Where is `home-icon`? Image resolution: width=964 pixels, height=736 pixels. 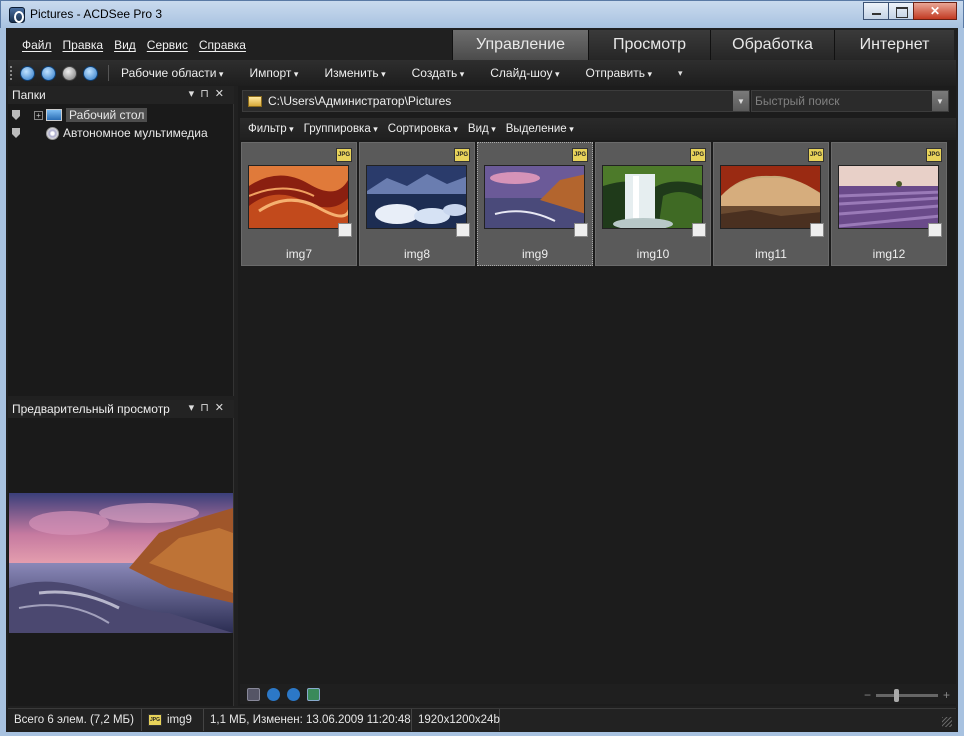
home-icon is located at coordinates (27, 73).